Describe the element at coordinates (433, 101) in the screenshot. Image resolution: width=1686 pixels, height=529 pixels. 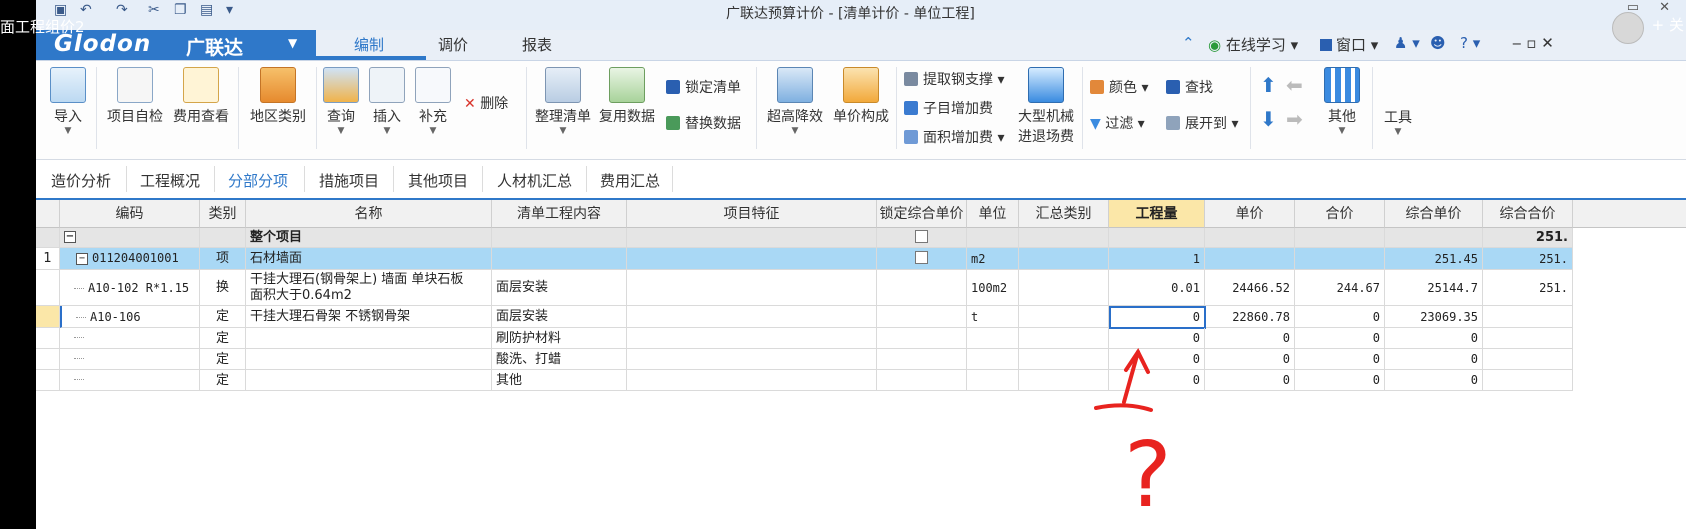
I see `supplement-button: 补充 ▼` at that location.